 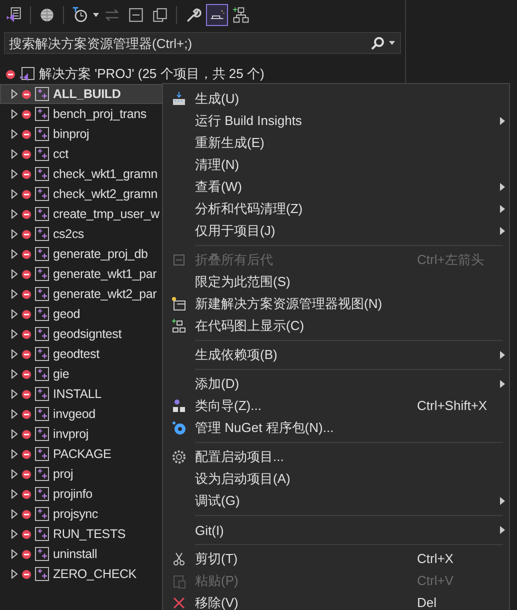 I want to click on project-label: invproj, so click(x=70, y=434).